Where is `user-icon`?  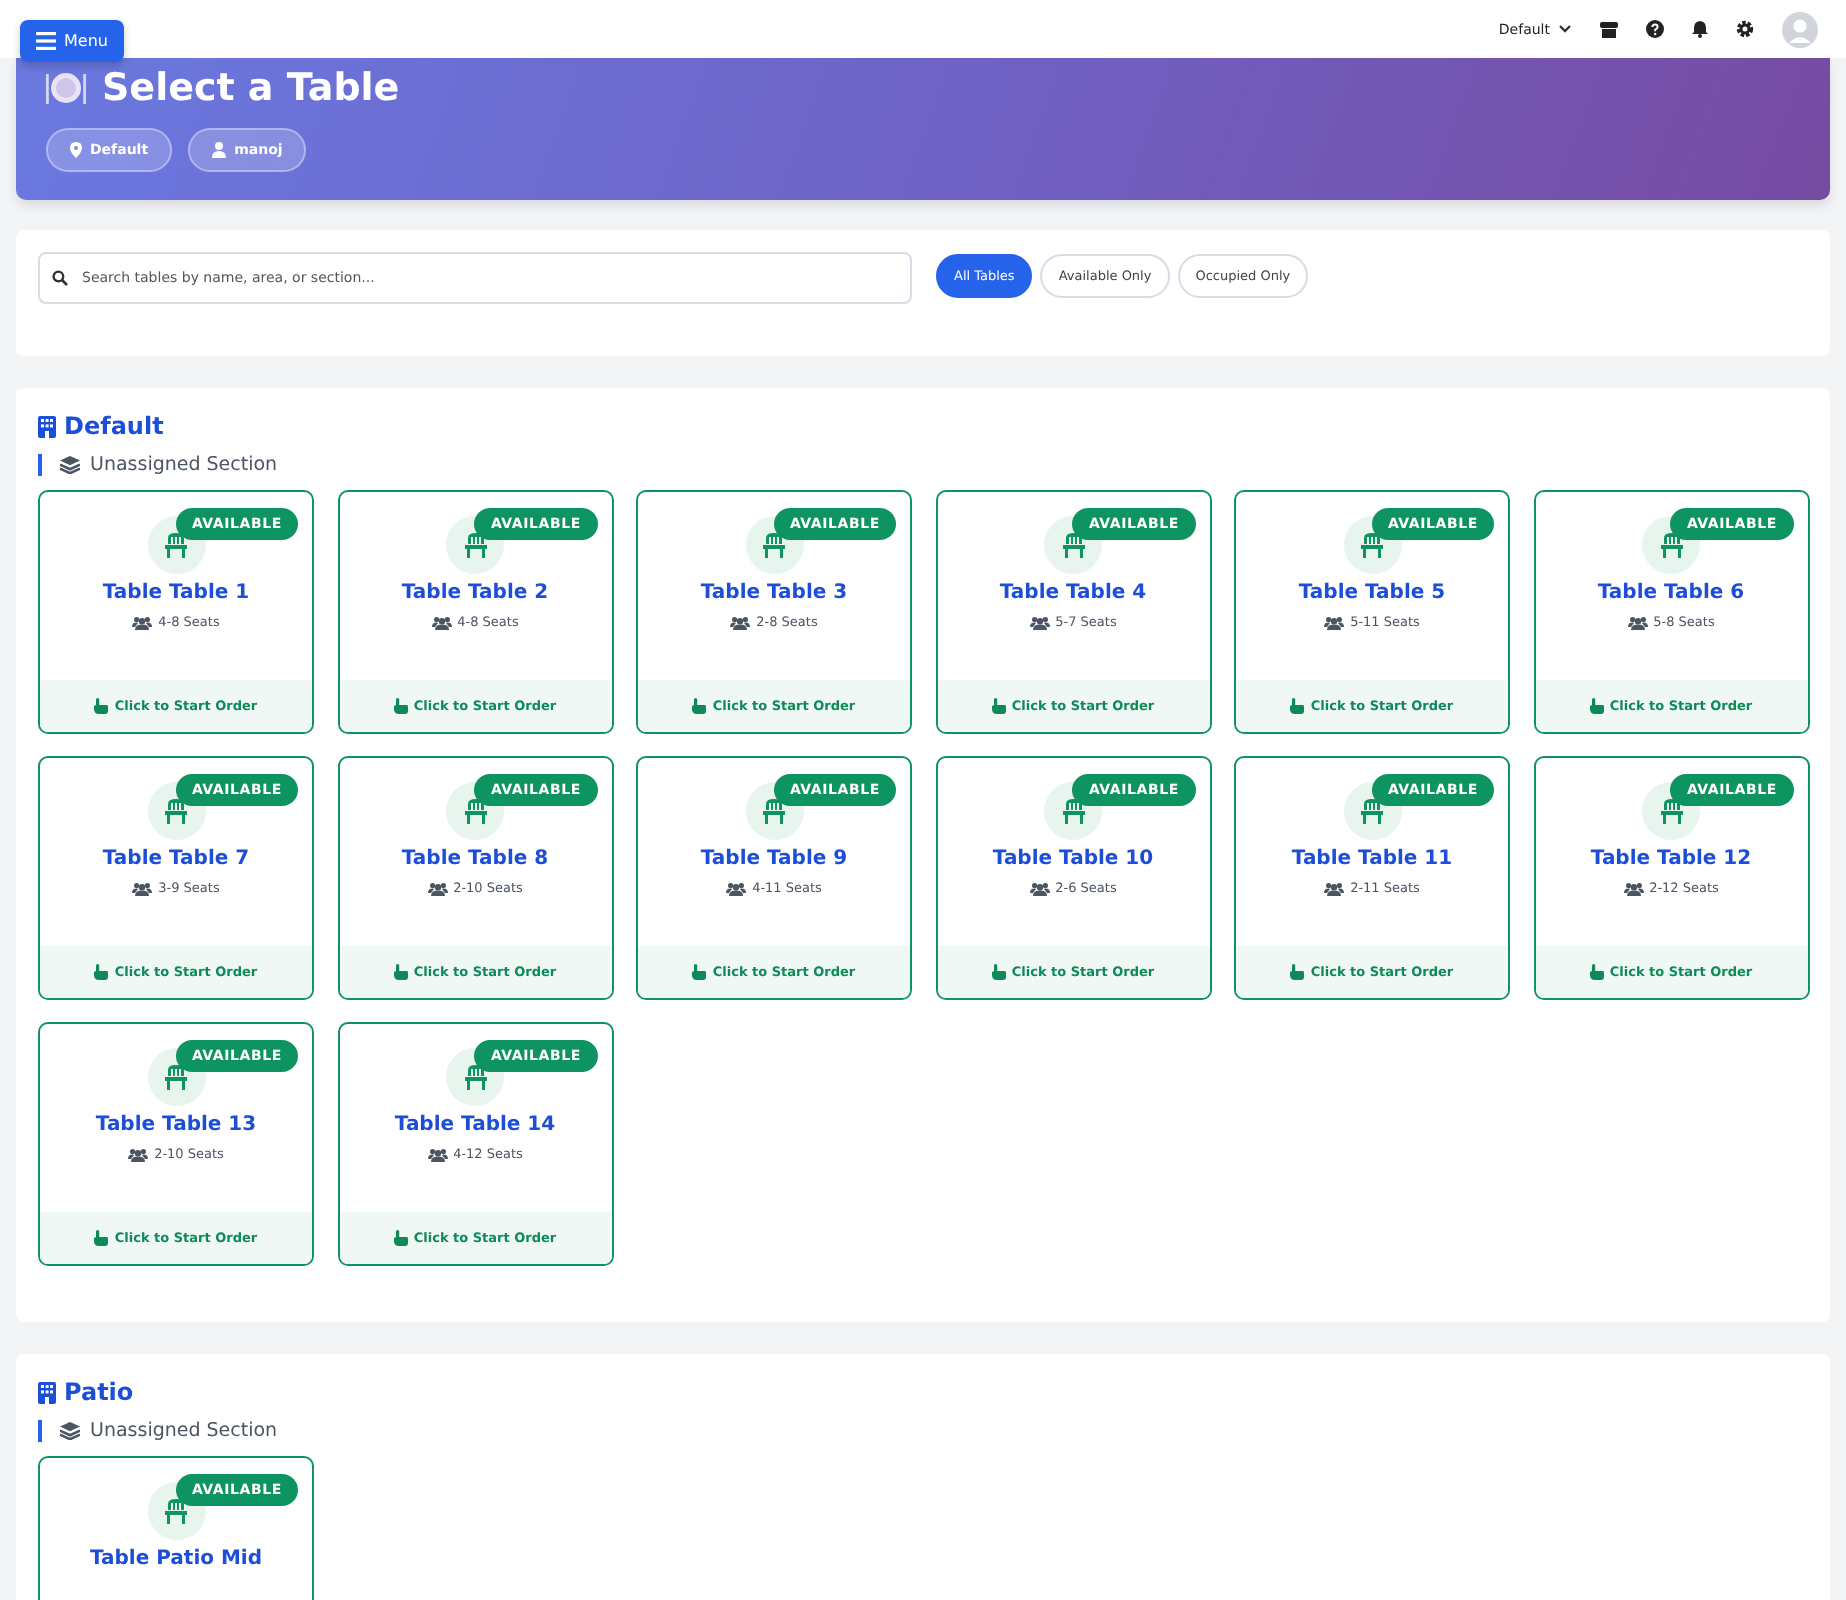 user-icon is located at coordinates (219, 150).